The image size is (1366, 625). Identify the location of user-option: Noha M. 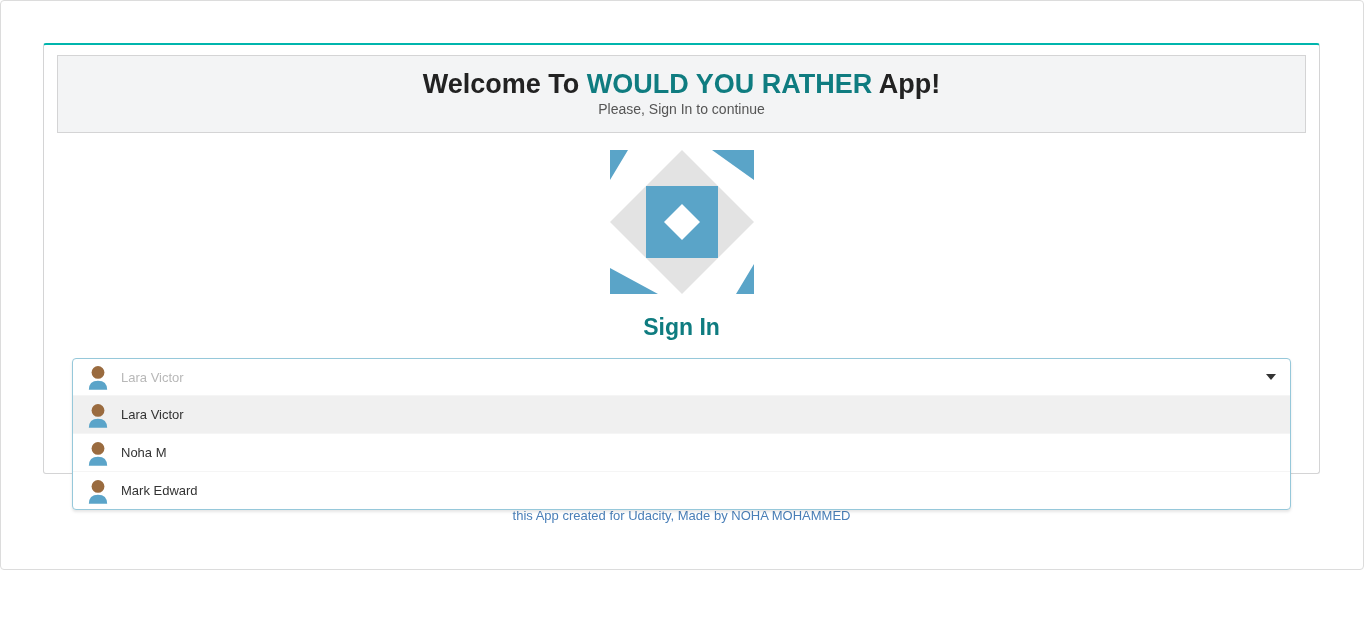
(681, 452).